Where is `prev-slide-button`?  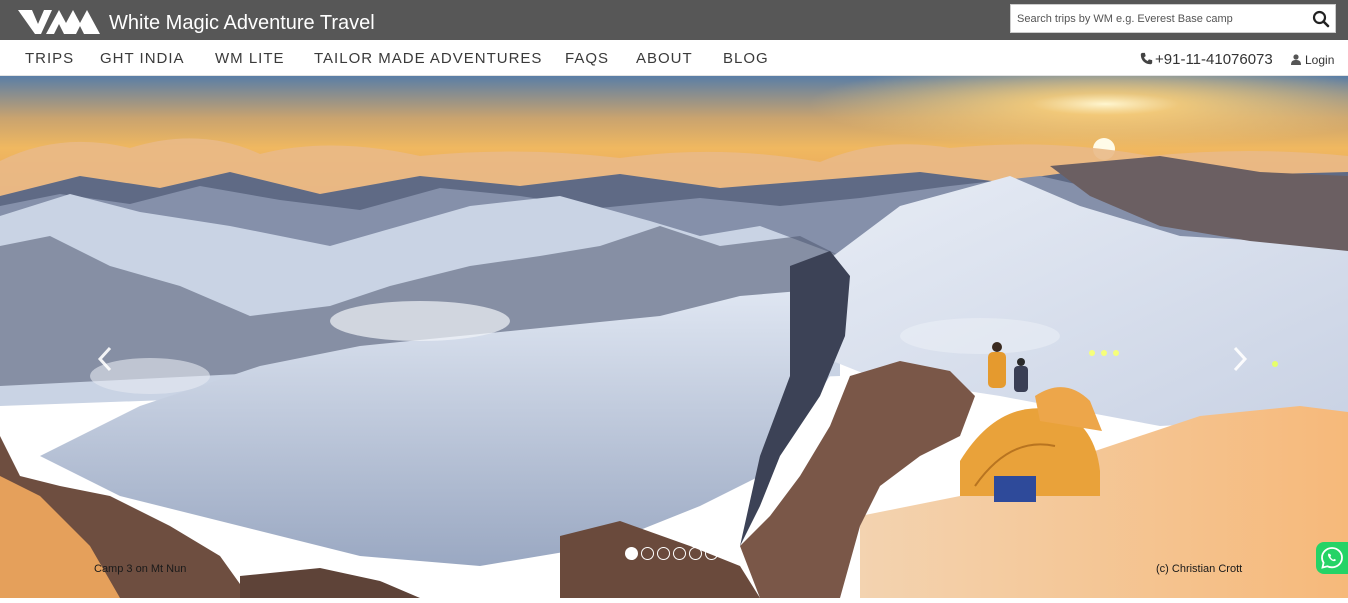 prev-slide-button is located at coordinates (105, 359).